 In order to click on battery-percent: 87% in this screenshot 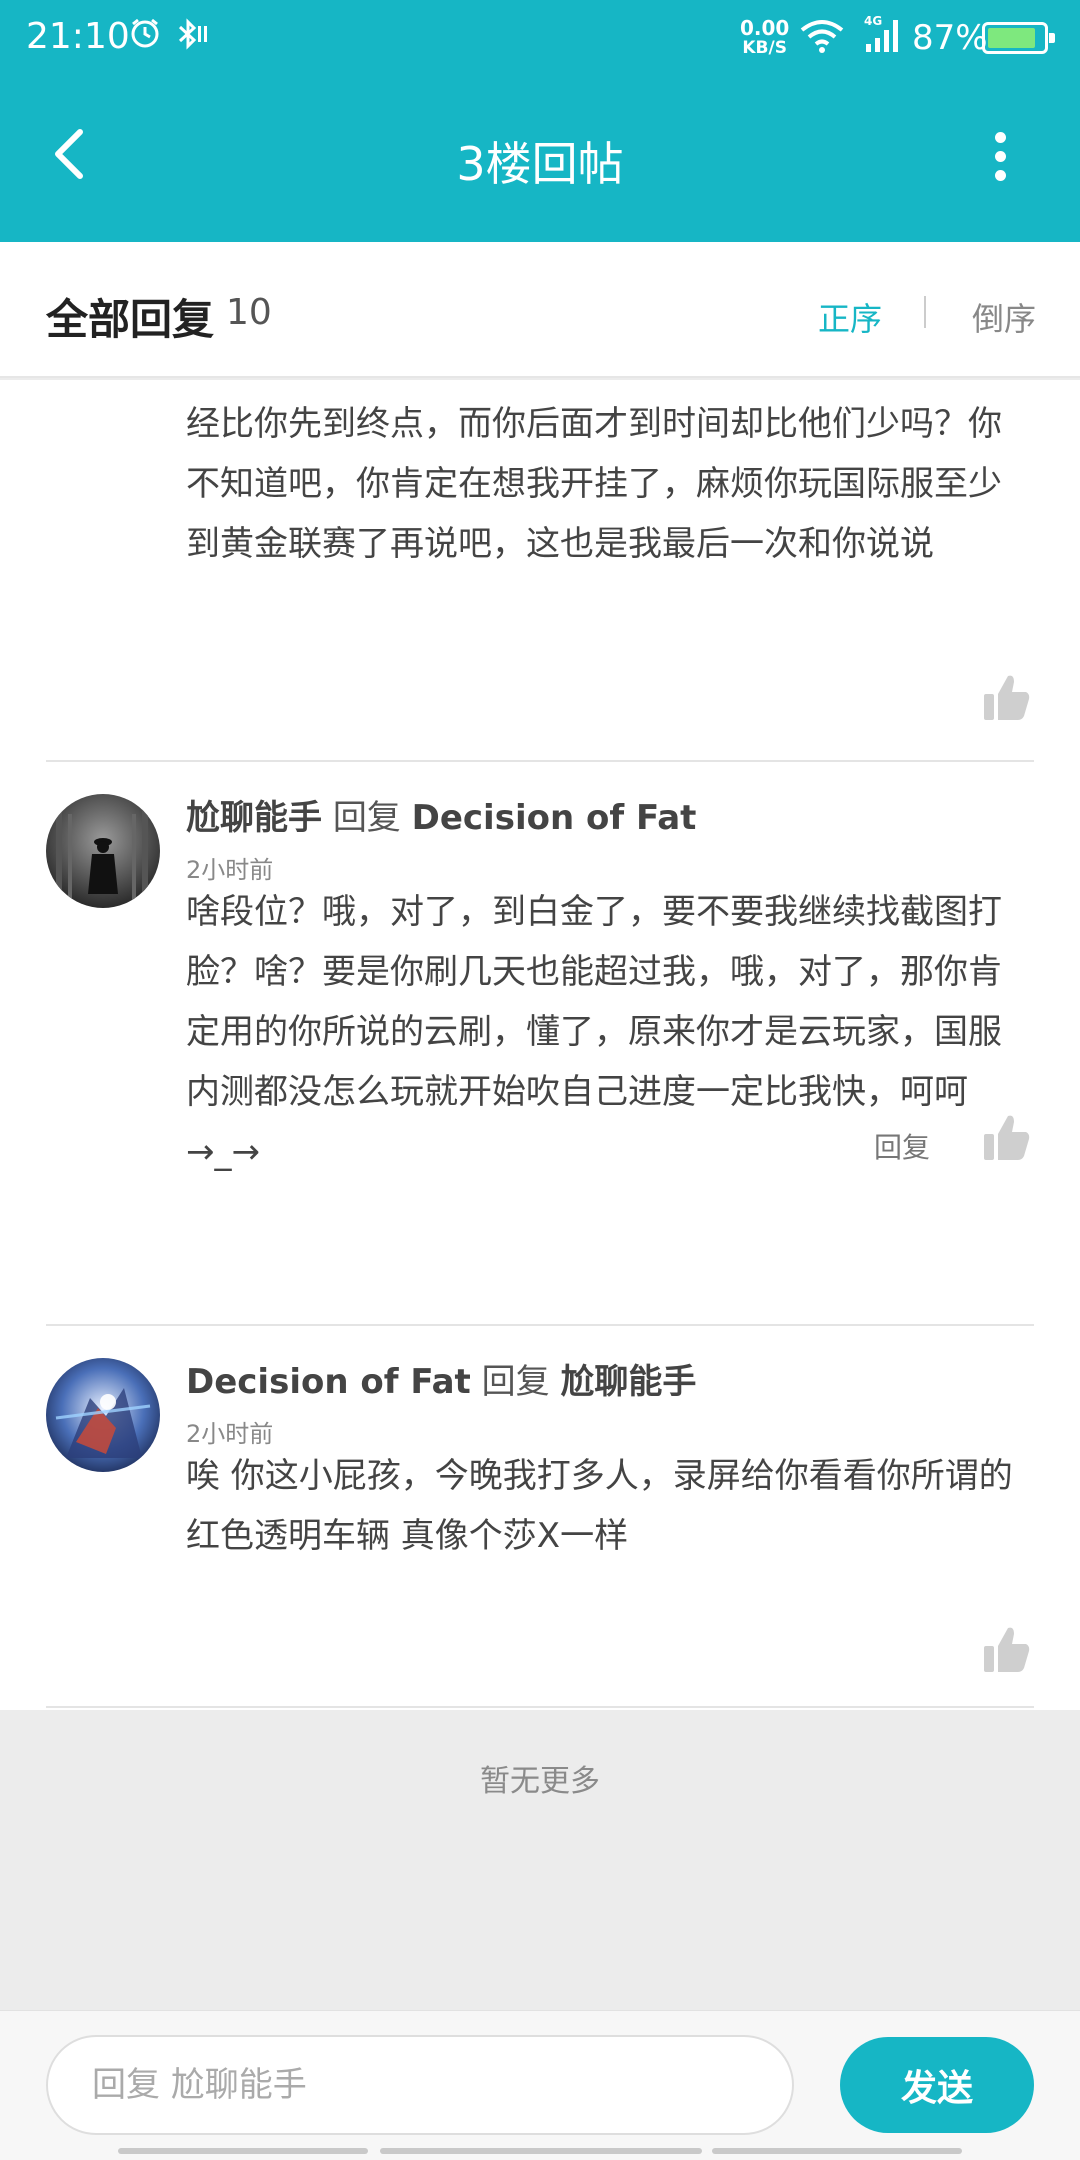, I will do `click(950, 38)`.